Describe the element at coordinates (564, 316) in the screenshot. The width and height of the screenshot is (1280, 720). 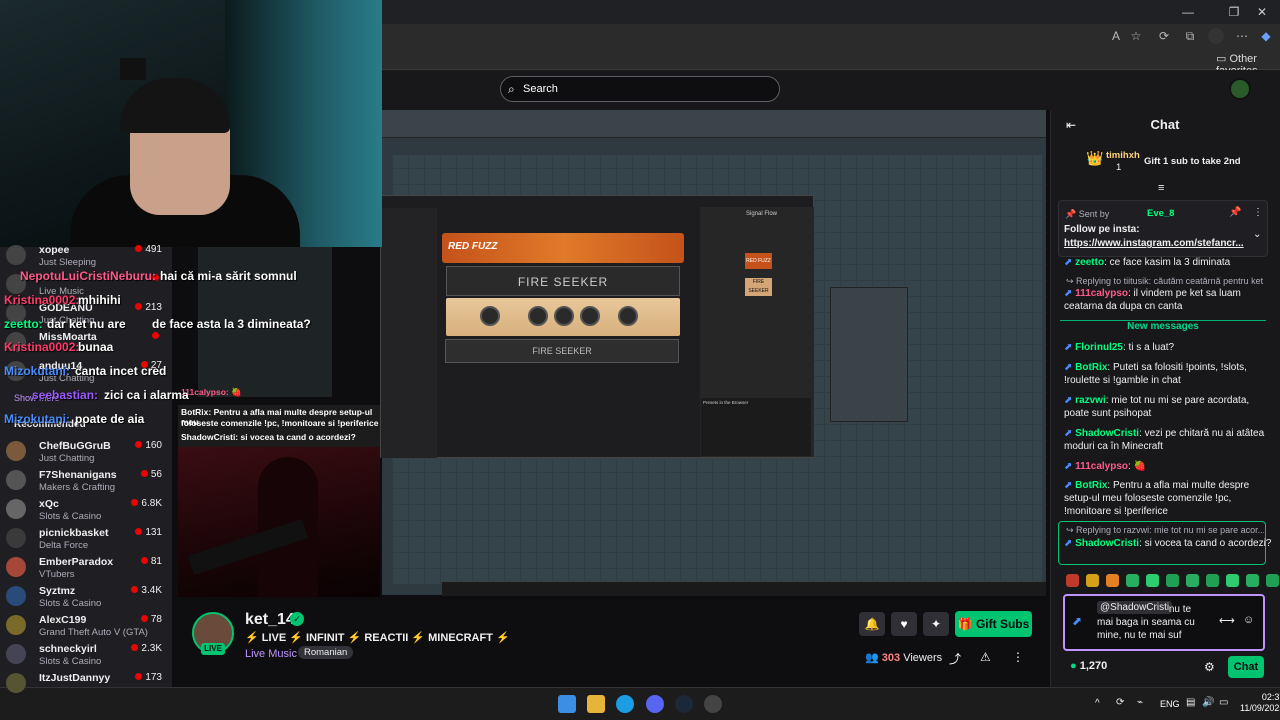
I see `mid-knob` at that location.